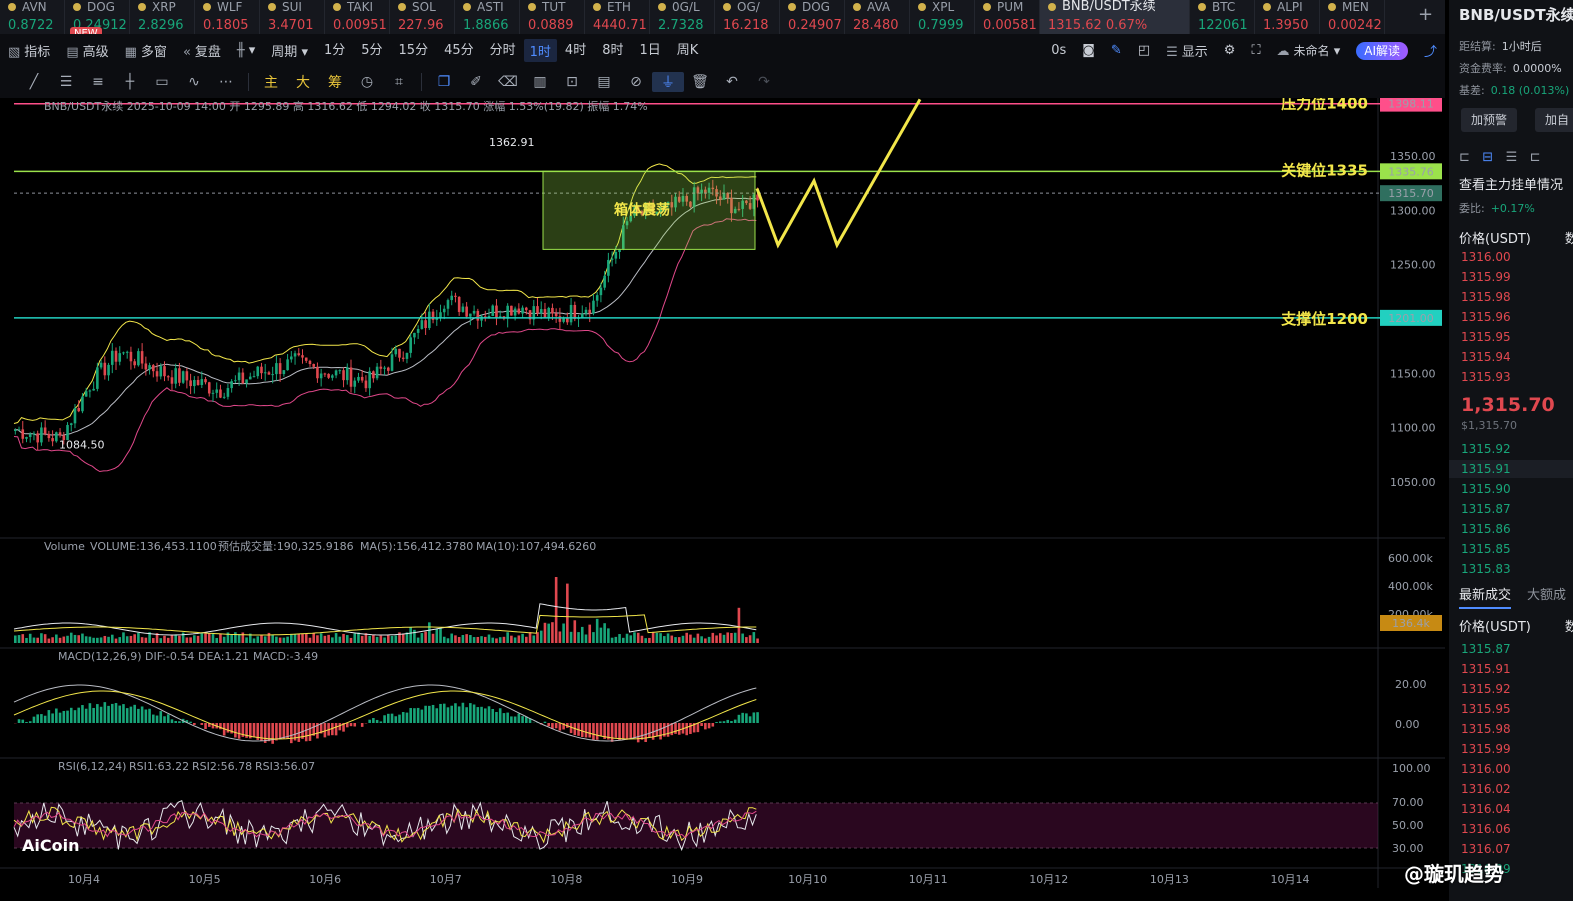 The height and width of the screenshot is (901, 1573). What do you see at coordinates (66, 82) in the screenshot?
I see `parallel-lines-icon: ☰` at bounding box center [66, 82].